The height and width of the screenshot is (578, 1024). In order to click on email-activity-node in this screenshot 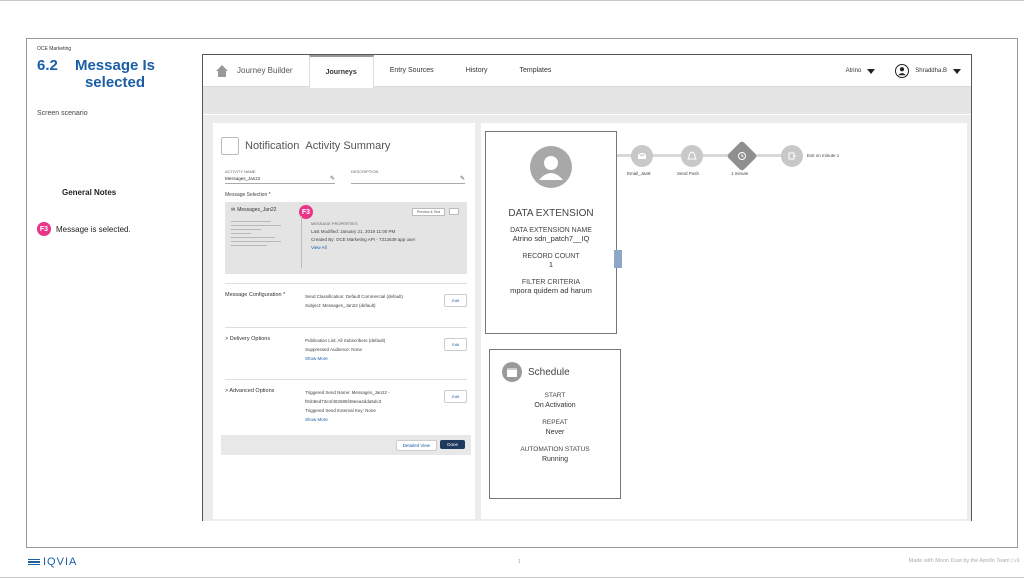, I will do `click(642, 156)`.